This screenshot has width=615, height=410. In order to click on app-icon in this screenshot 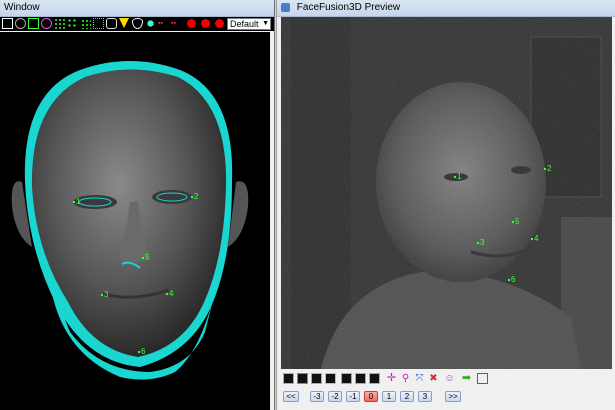, I will do `click(285, 7)`.